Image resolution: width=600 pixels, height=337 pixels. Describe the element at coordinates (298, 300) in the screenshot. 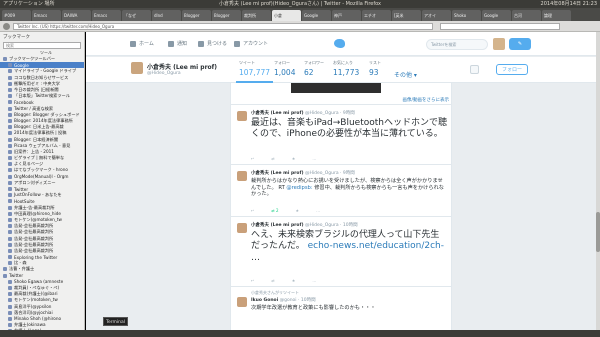

I see `tweet-handle: @gonoi · 10時間` at that location.